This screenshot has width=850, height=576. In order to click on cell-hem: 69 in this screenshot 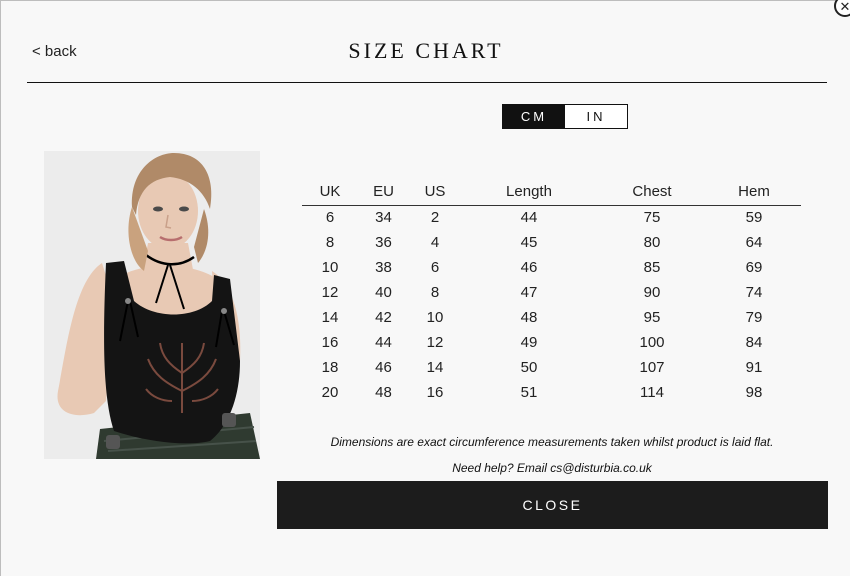, I will do `click(754, 267)`.